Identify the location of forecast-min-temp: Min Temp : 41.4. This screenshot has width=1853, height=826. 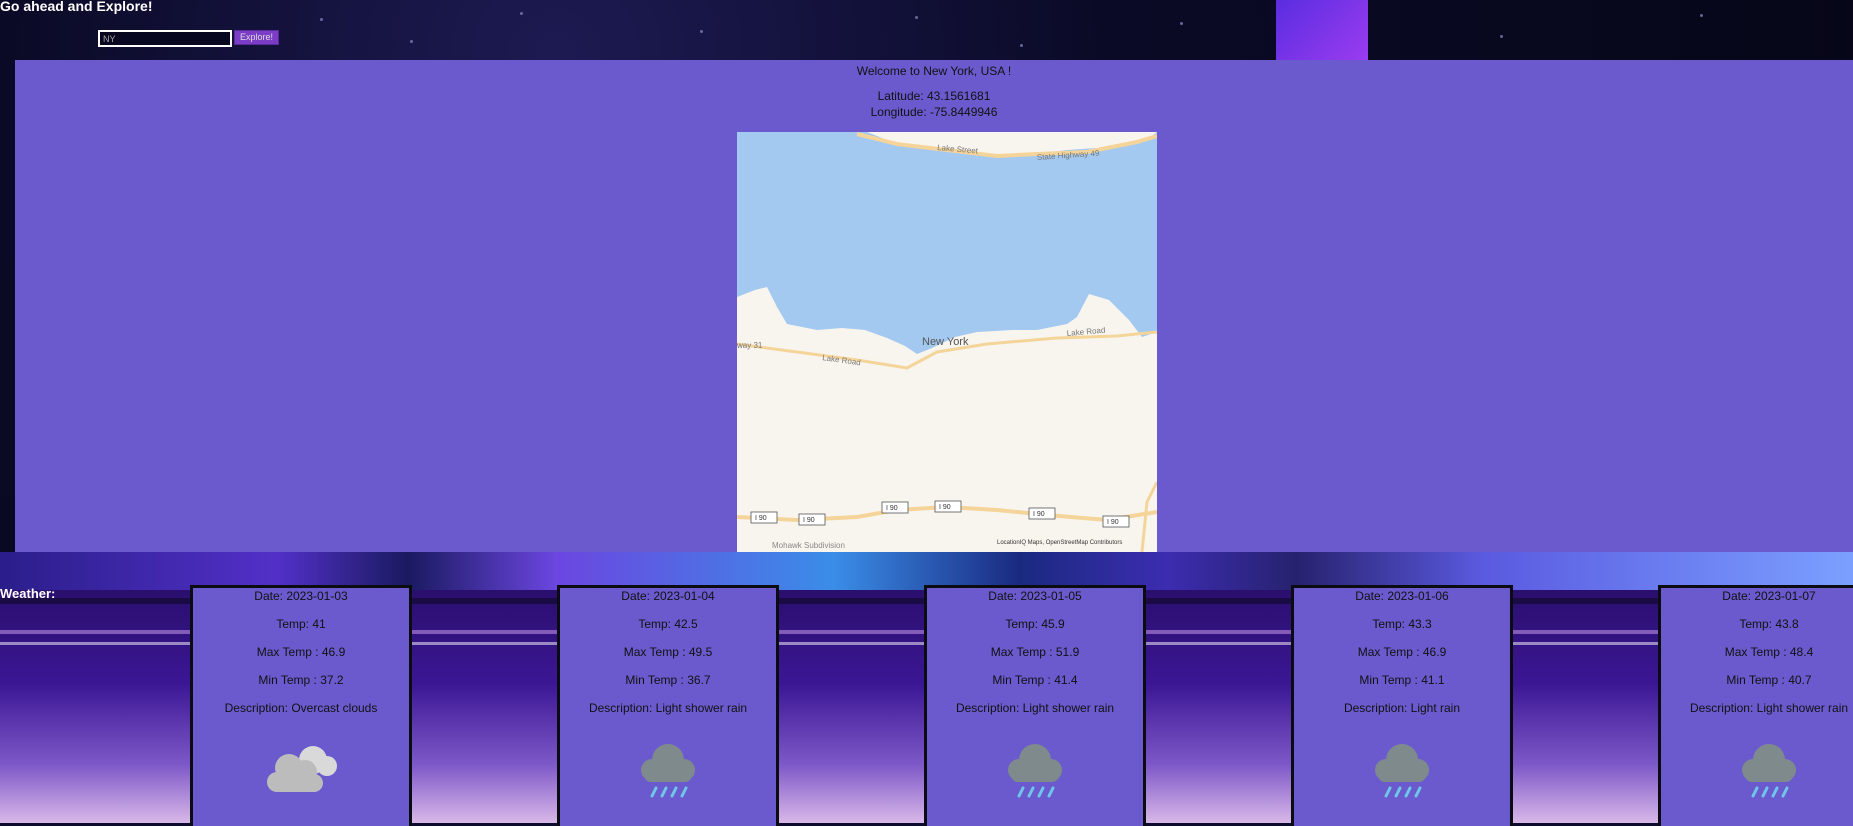
(1035, 680).